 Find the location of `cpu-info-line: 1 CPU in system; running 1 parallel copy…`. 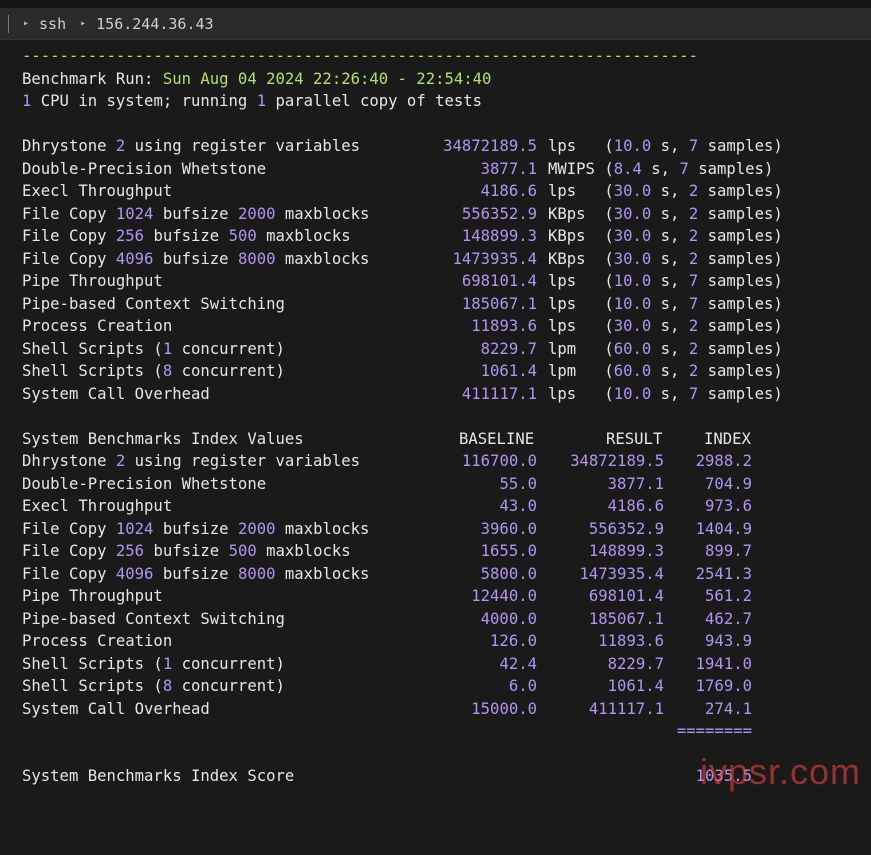

cpu-info-line: 1 CPU in system; running 1 parallel copy… is located at coordinates (446, 101).